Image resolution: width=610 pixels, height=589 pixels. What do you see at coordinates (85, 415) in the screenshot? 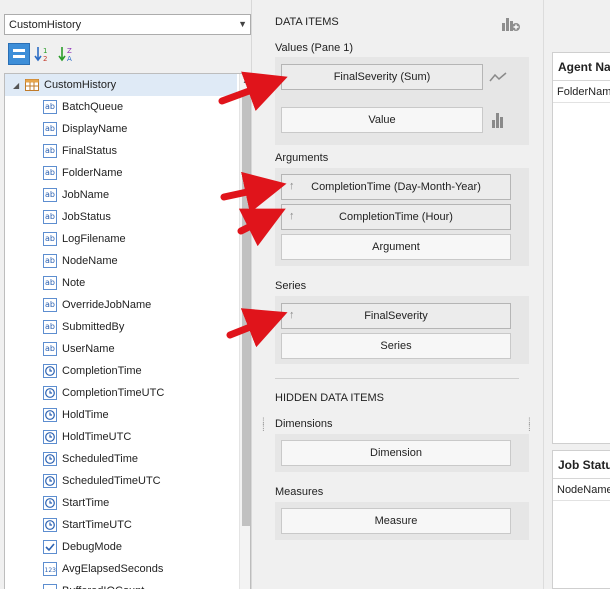
I see `field-list-item-label: HoldTime` at bounding box center [85, 415].